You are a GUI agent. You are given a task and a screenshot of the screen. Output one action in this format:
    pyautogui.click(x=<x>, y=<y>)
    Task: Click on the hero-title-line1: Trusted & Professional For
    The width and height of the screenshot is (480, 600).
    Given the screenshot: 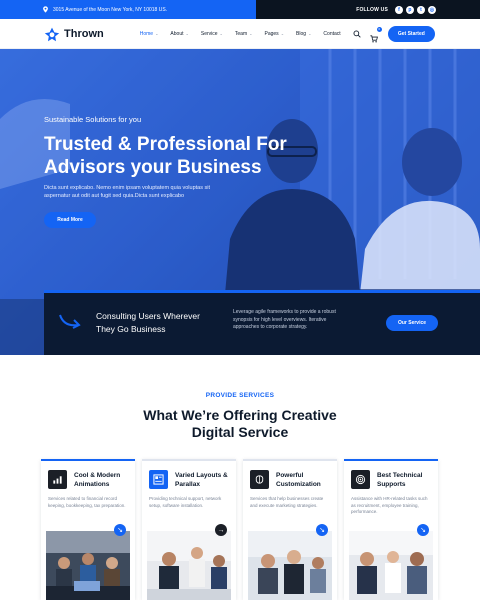 What is the action you would take?
    pyautogui.click(x=165, y=144)
    